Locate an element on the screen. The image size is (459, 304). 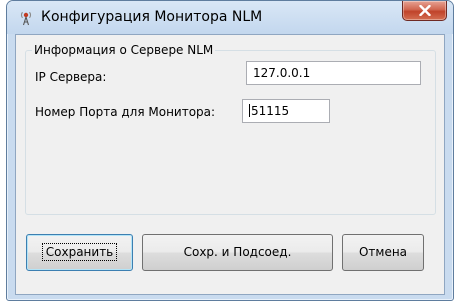
cancel-button-label: Отмена is located at coordinates (383, 252).